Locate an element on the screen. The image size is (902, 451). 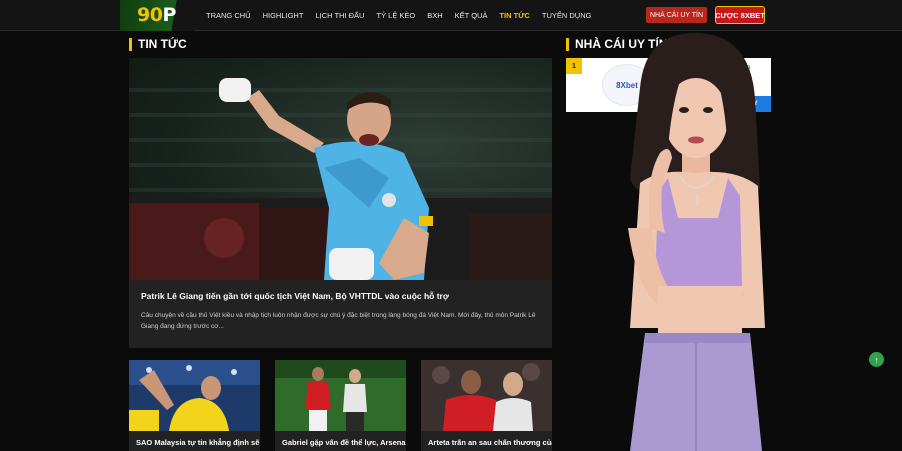
site-logo: 90P is located at coordinates (156, 15).